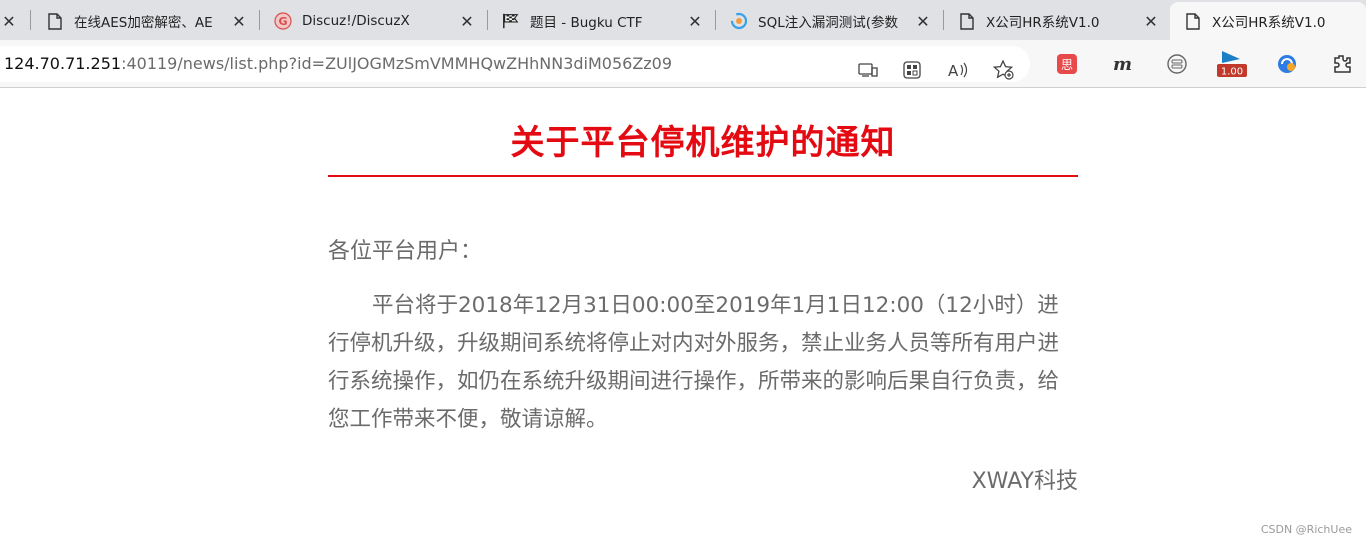 The height and width of the screenshot is (544, 1366). I want to click on tab-title: SQL注入漏洞测试(参数, so click(828, 23).